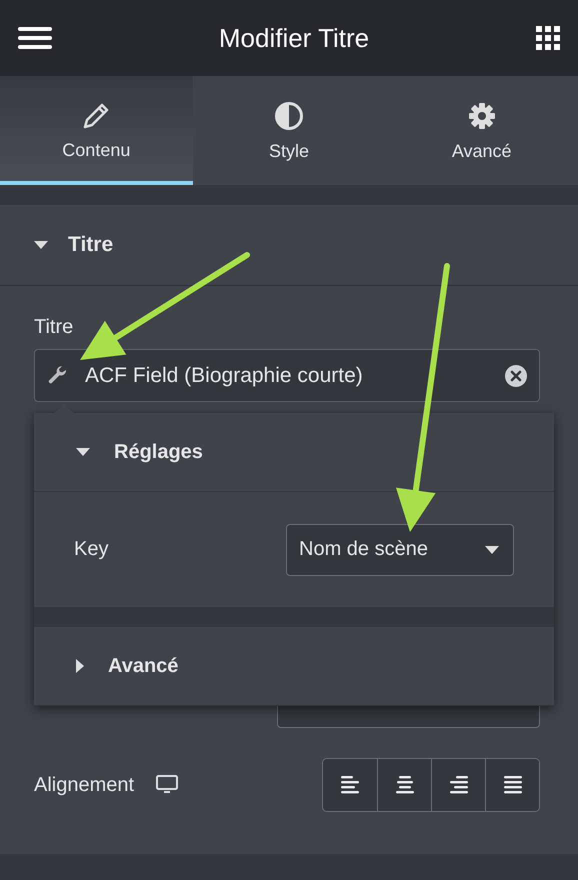  I want to click on align-center-icon, so click(405, 785).